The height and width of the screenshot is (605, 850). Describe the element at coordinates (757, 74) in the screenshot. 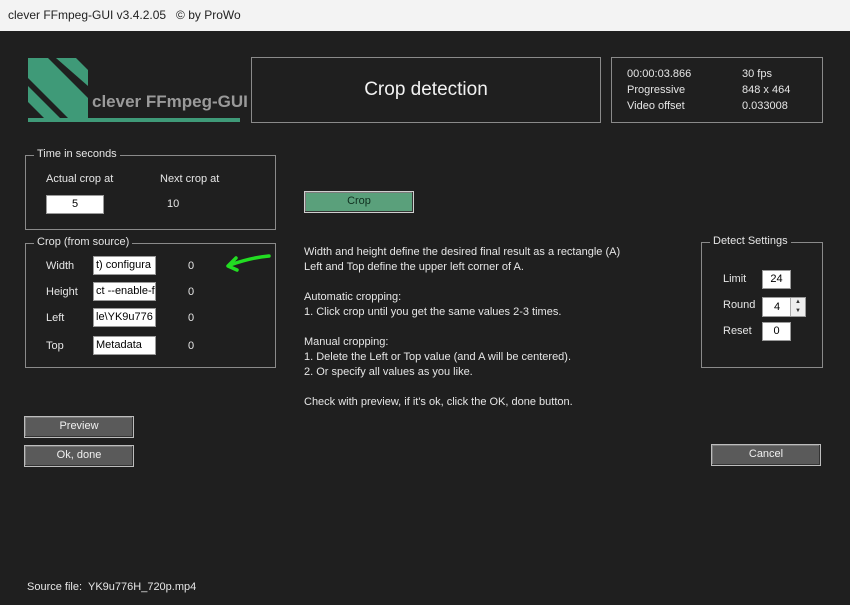

I see `video-fps: 30 fps` at that location.